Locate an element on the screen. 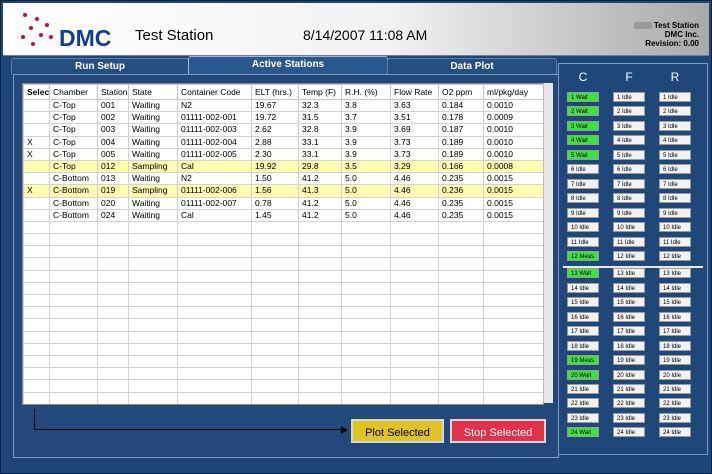 The image size is (712, 474). station-status-r-13: 13 Idle is located at coordinates (675, 273).